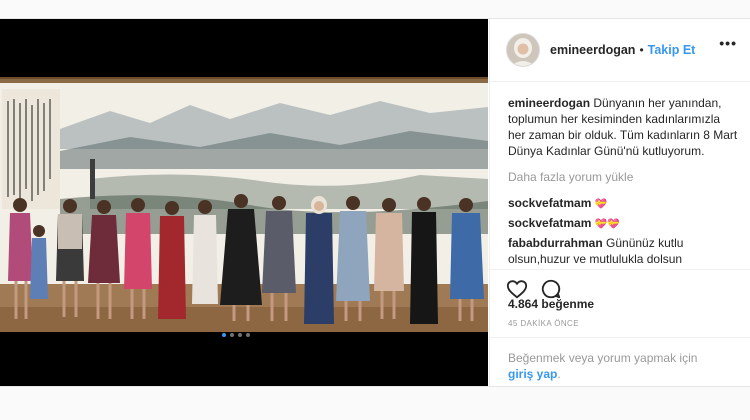  Describe the element at coordinates (592, 50) in the screenshot. I see `post-username: emineerdogan` at that location.